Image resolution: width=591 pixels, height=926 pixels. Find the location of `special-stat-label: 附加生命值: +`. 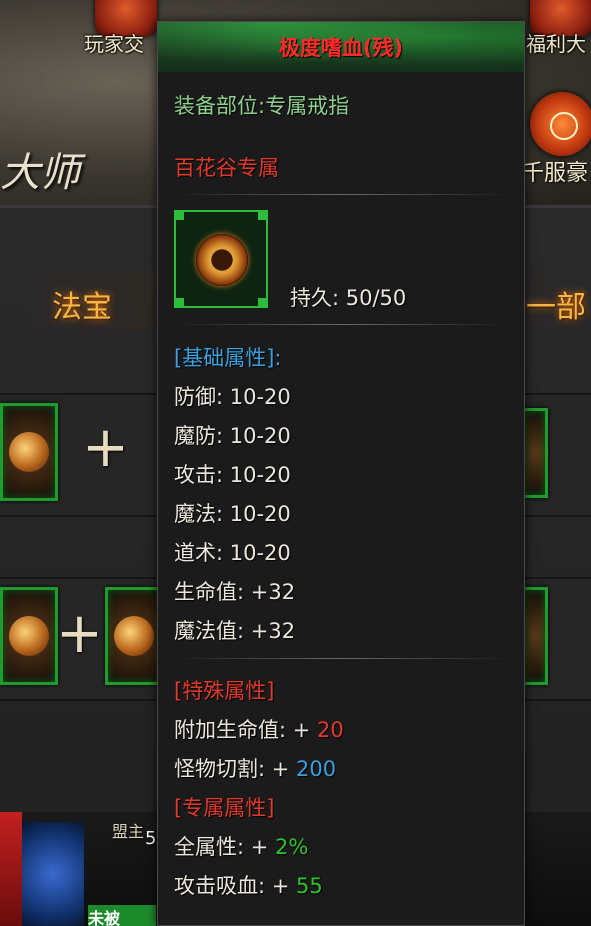

special-stat-label: 附加生命值: + is located at coordinates (246, 730).